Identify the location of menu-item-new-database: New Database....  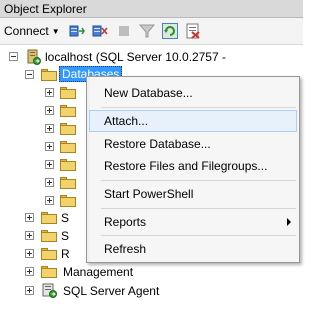
(193, 93).